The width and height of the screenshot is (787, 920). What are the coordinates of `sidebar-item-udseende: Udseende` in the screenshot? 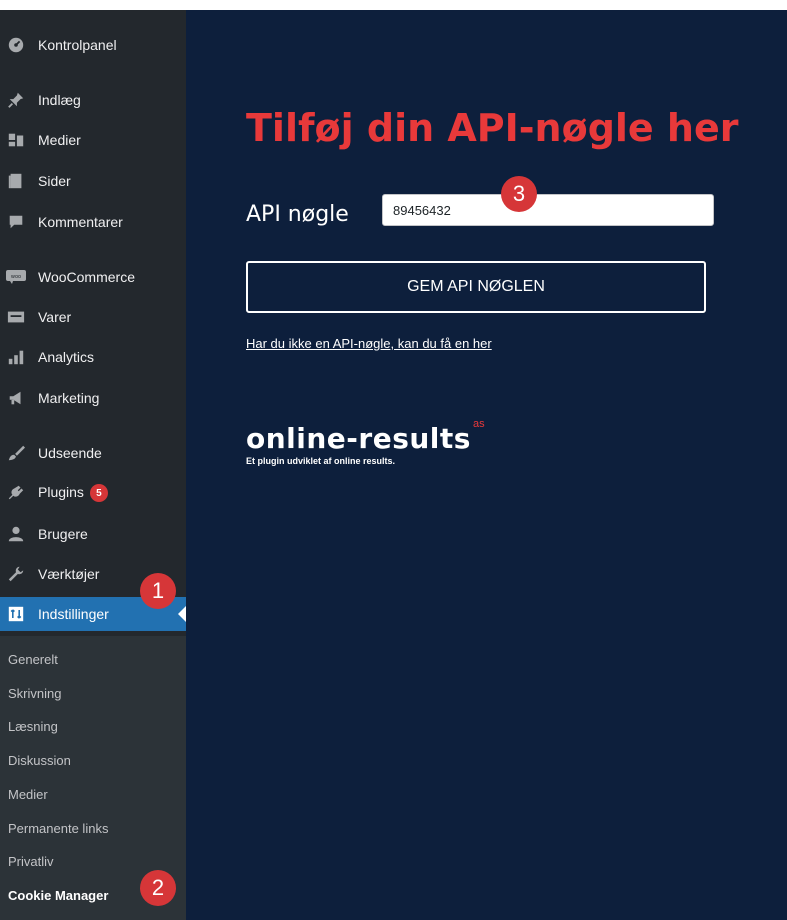 It's located at (93, 453).